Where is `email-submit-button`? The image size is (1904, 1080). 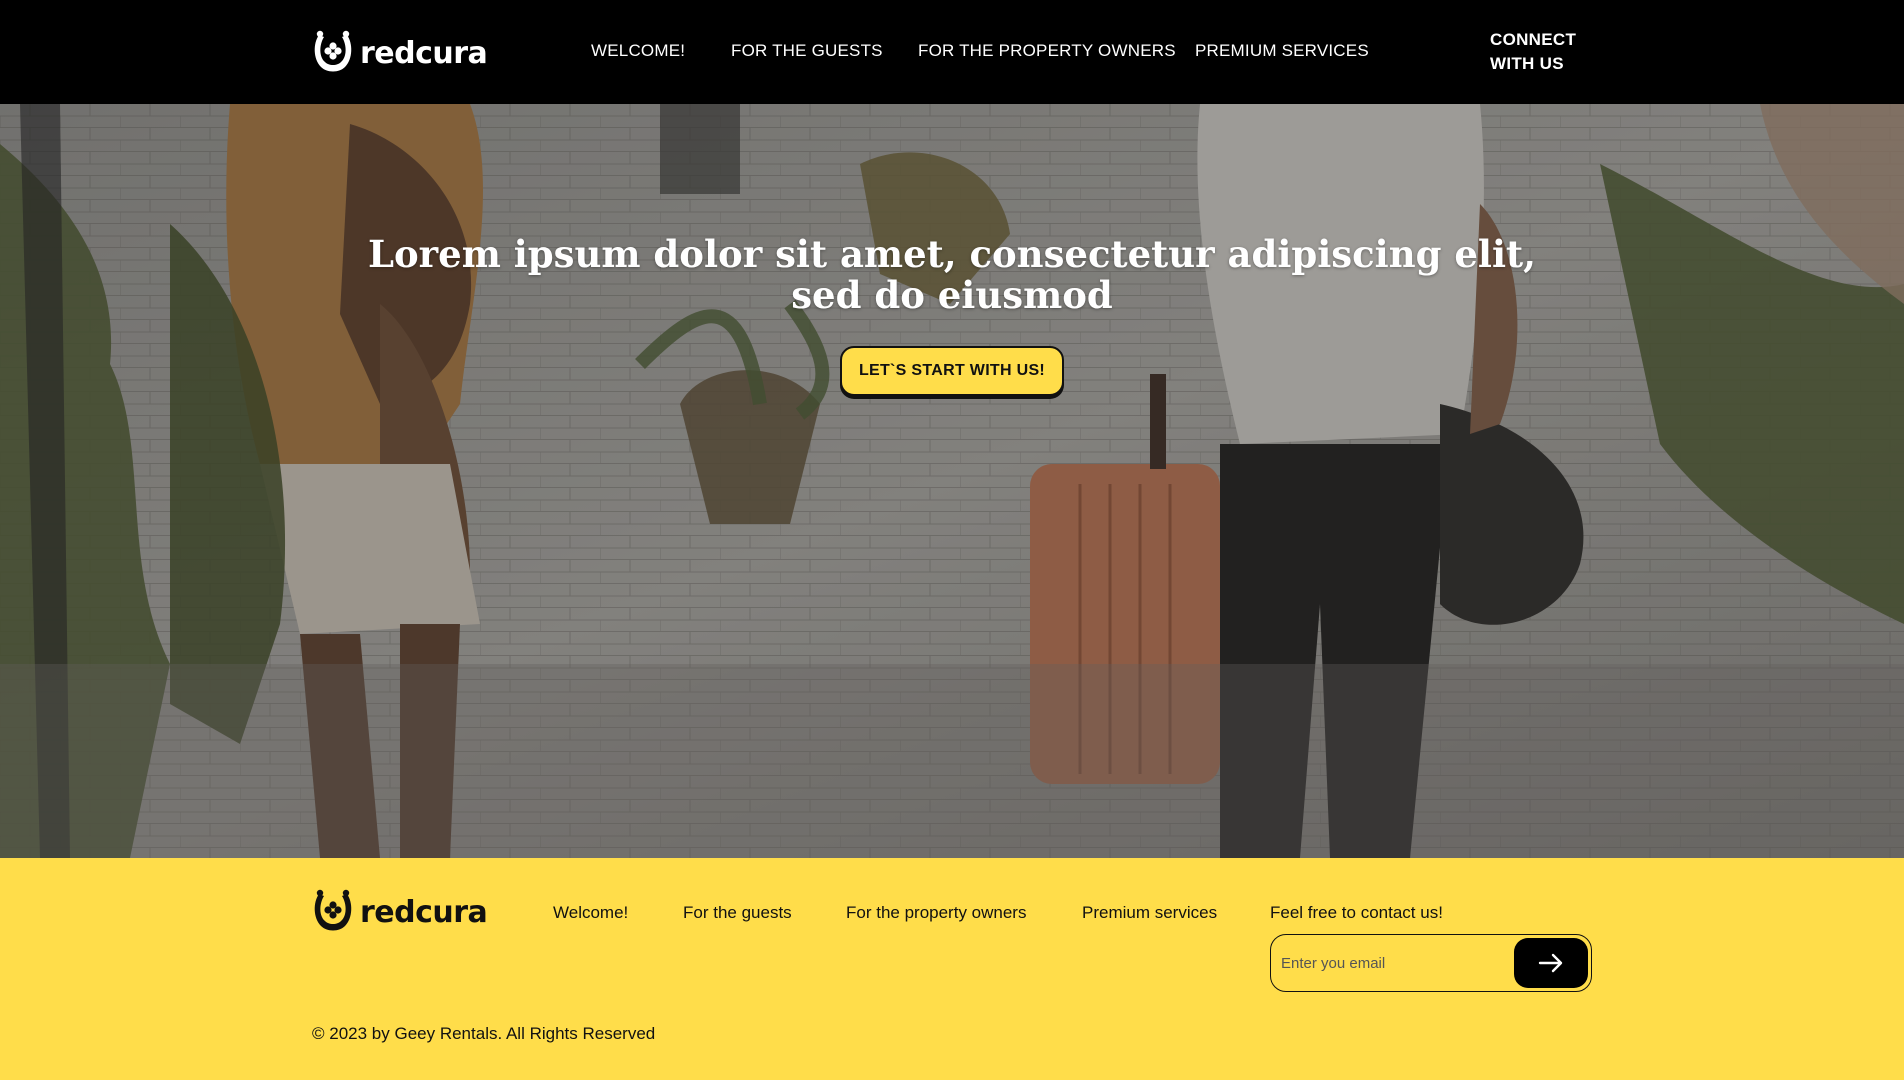
email-submit-button is located at coordinates (1551, 963).